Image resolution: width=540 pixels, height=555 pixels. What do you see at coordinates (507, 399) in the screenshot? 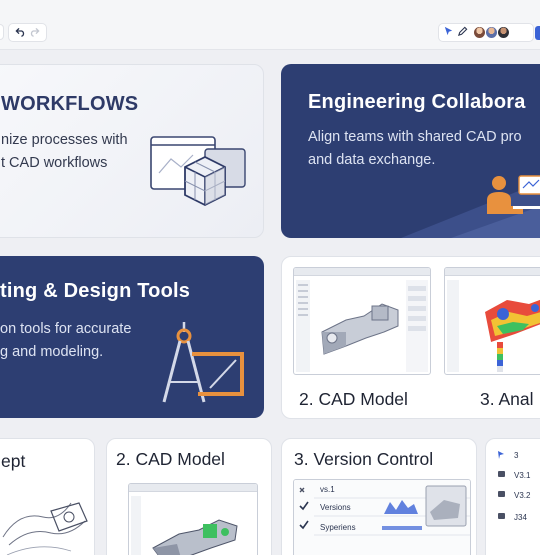
I see `analysis-label: 3. Anal` at bounding box center [507, 399].